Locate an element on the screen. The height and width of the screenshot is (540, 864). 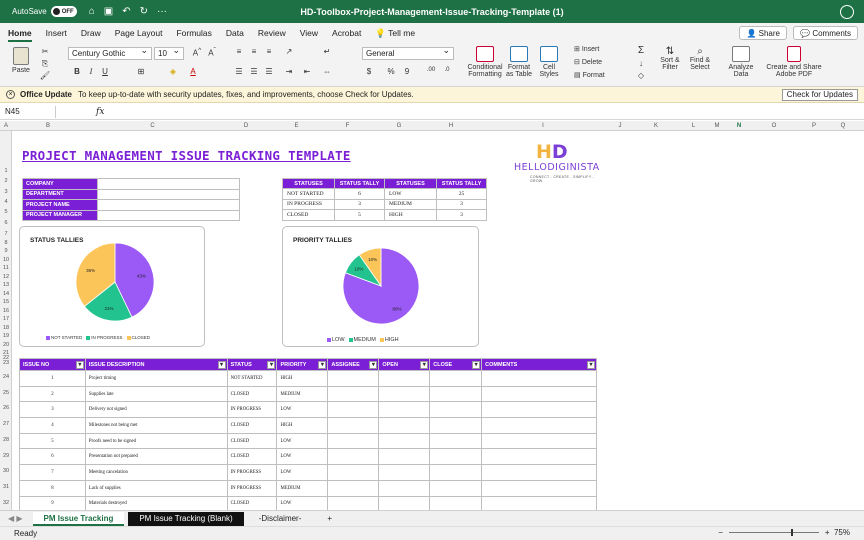
zoom-thumb is located at coordinates (791, 532).